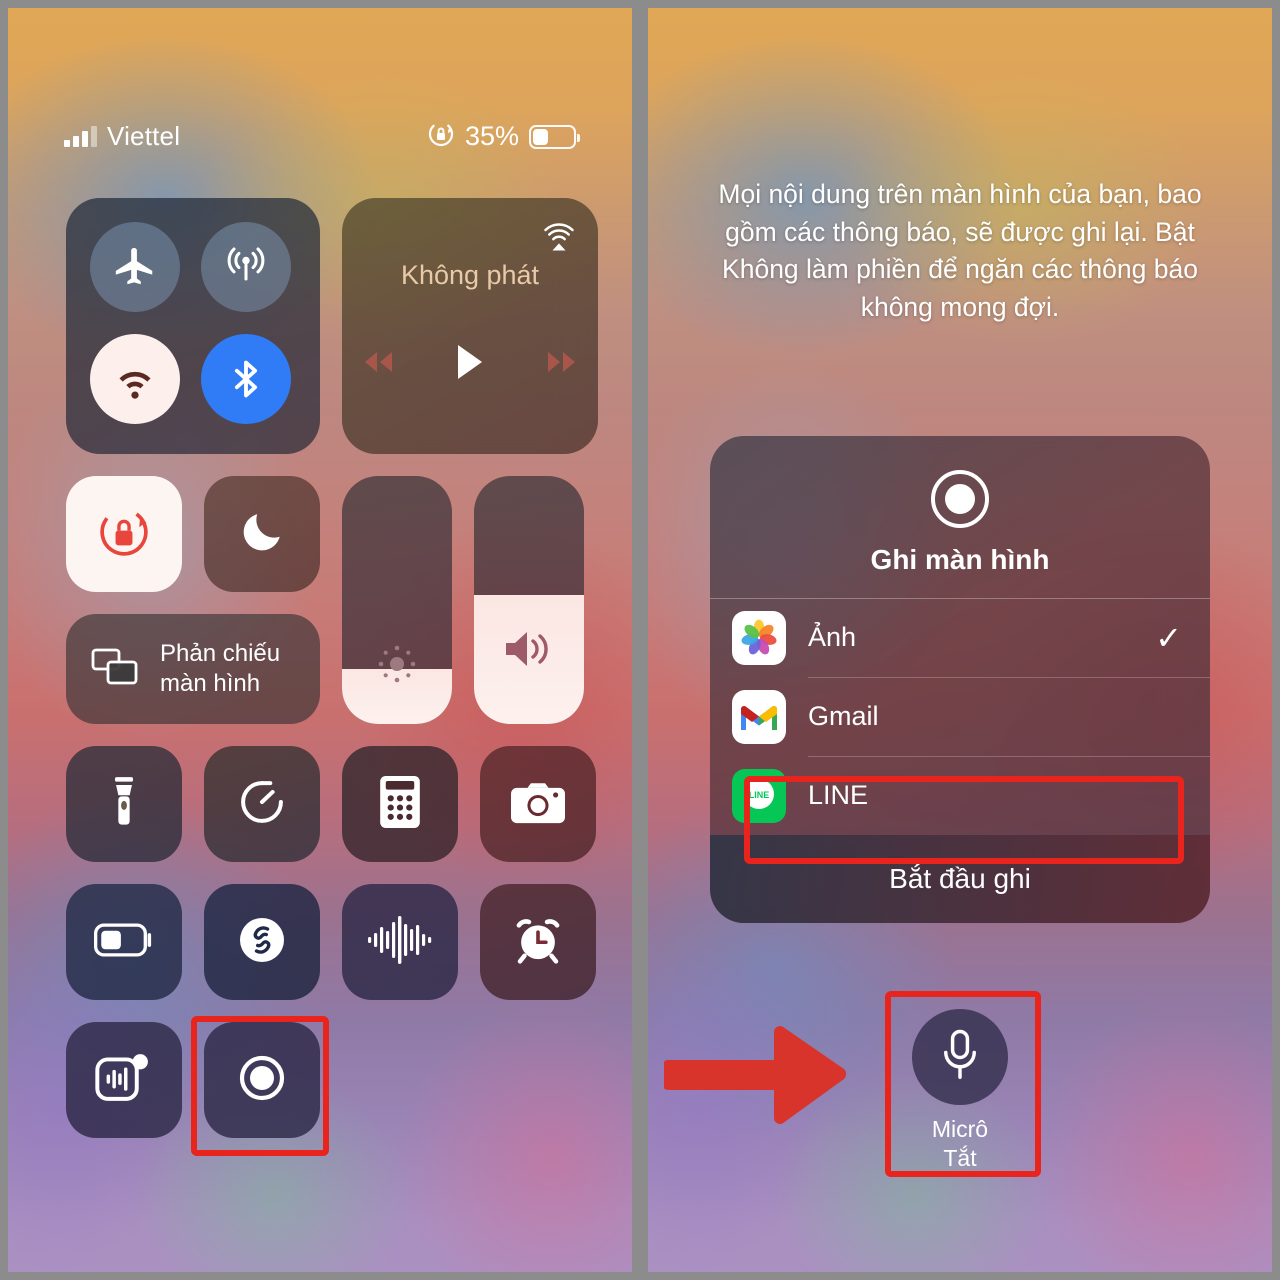  I want to click on microphone-label-line1: Micrô, so click(960, 1129).